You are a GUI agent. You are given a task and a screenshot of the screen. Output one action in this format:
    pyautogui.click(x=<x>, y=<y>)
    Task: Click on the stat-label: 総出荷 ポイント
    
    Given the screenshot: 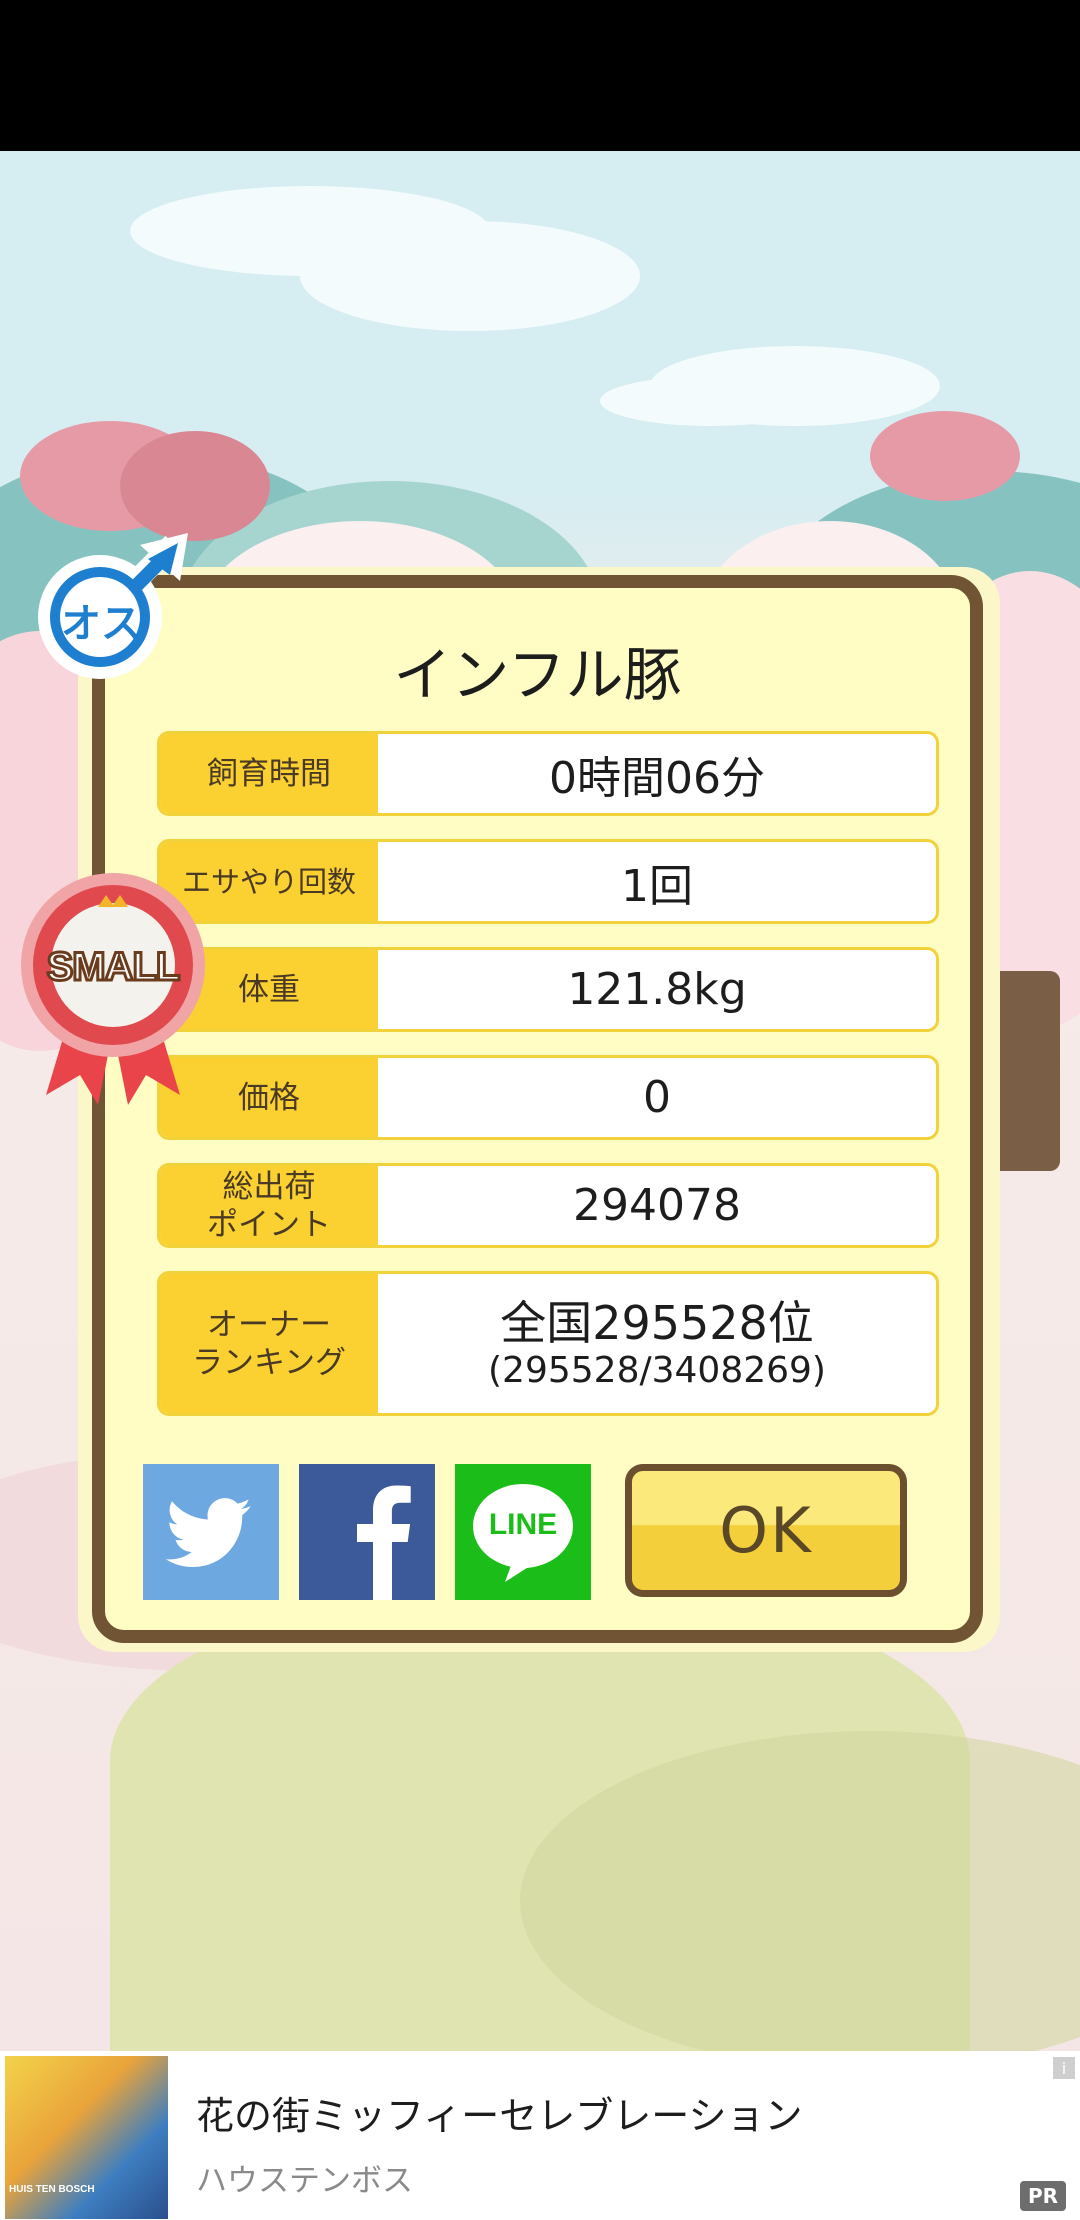 What is the action you would take?
    pyautogui.click(x=269, y=1205)
    